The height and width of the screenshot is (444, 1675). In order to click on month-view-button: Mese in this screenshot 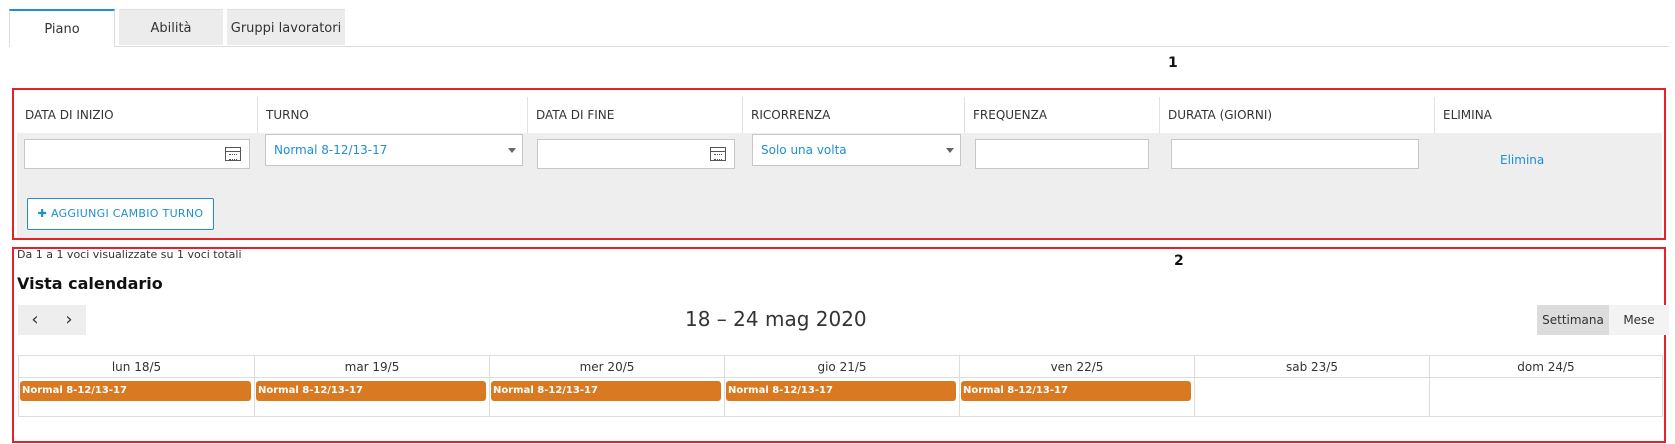, I will do `click(1639, 320)`.